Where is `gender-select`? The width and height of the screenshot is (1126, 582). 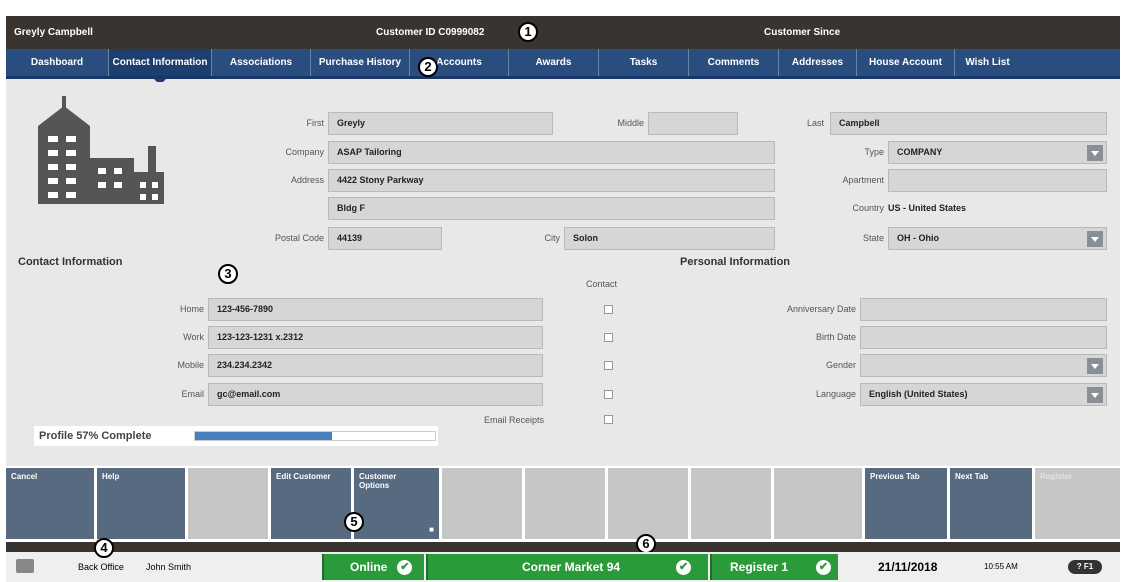 gender-select is located at coordinates (983, 365).